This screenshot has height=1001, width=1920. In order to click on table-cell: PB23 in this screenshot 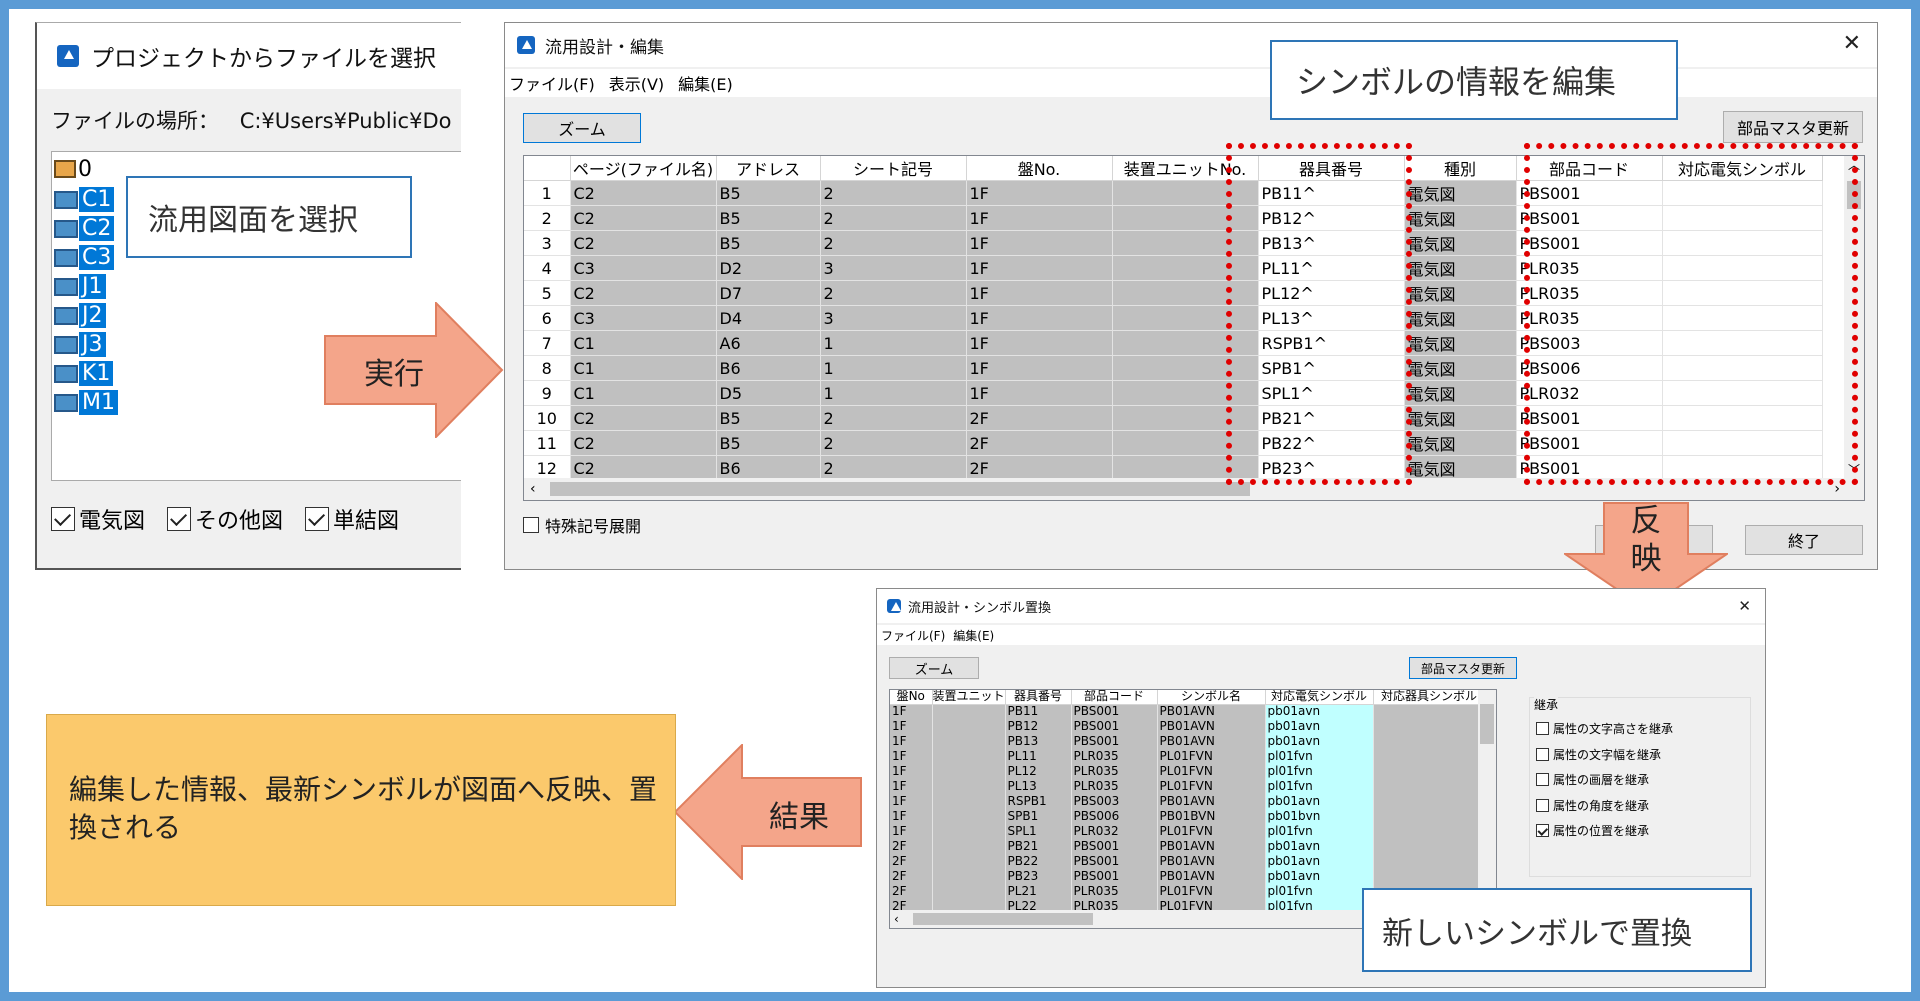, I will do `click(1038, 876)`.